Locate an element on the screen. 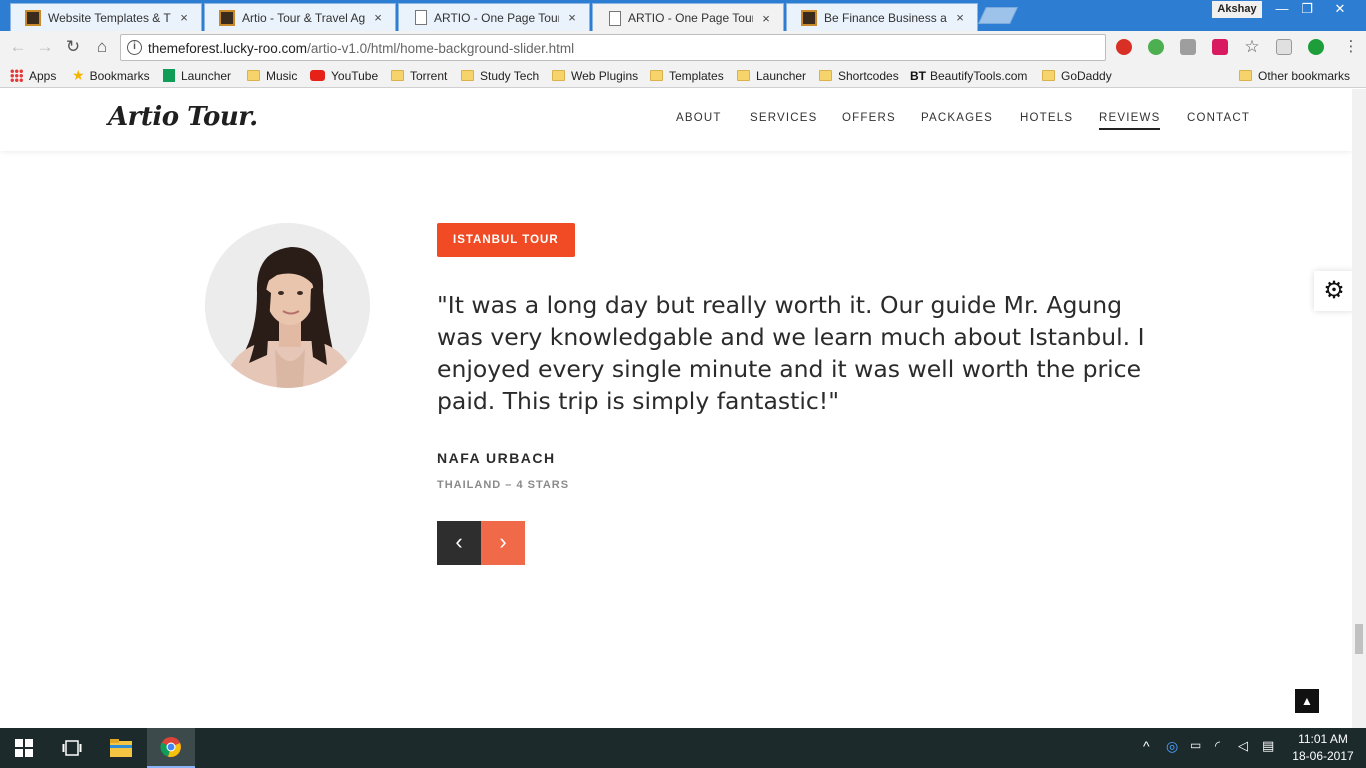  next-review-button: › is located at coordinates (503, 543).